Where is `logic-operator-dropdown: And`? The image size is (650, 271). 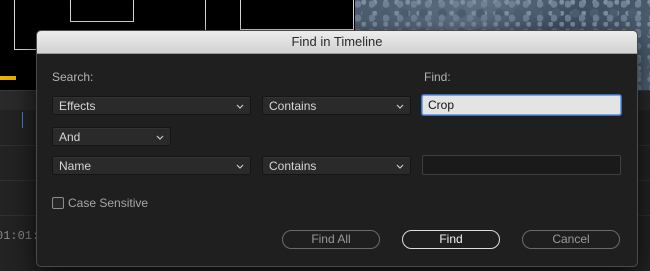 logic-operator-dropdown: And is located at coordinates (111, 136).